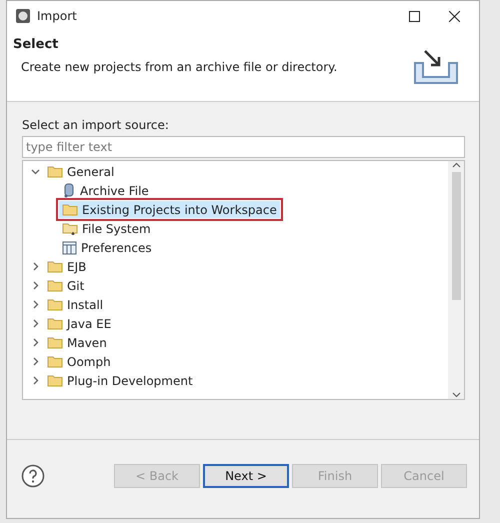 The image size is (500, 523). What do you see at coordinates (106, 228) in the screenshot?
I see `tree-item: File System` at bounding box center [106, 228].